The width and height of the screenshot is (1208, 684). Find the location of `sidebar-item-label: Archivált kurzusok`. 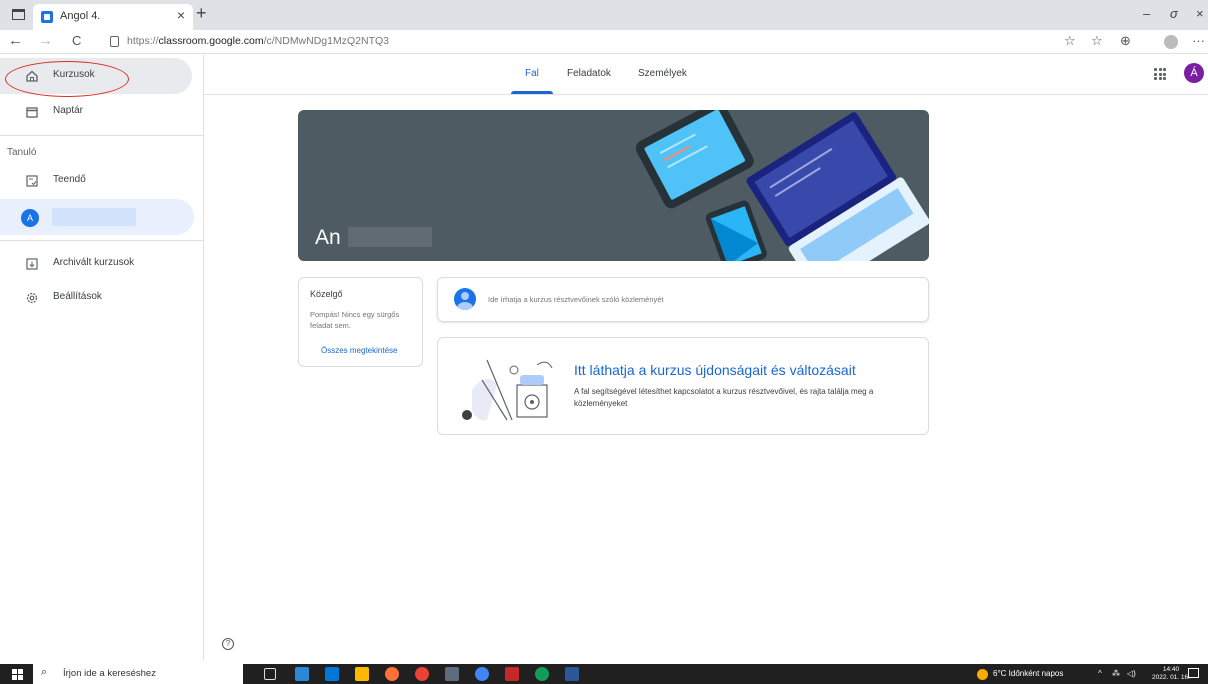

sidebar-item-label: Archivált kurzusok is located at coordinates (94, 262).